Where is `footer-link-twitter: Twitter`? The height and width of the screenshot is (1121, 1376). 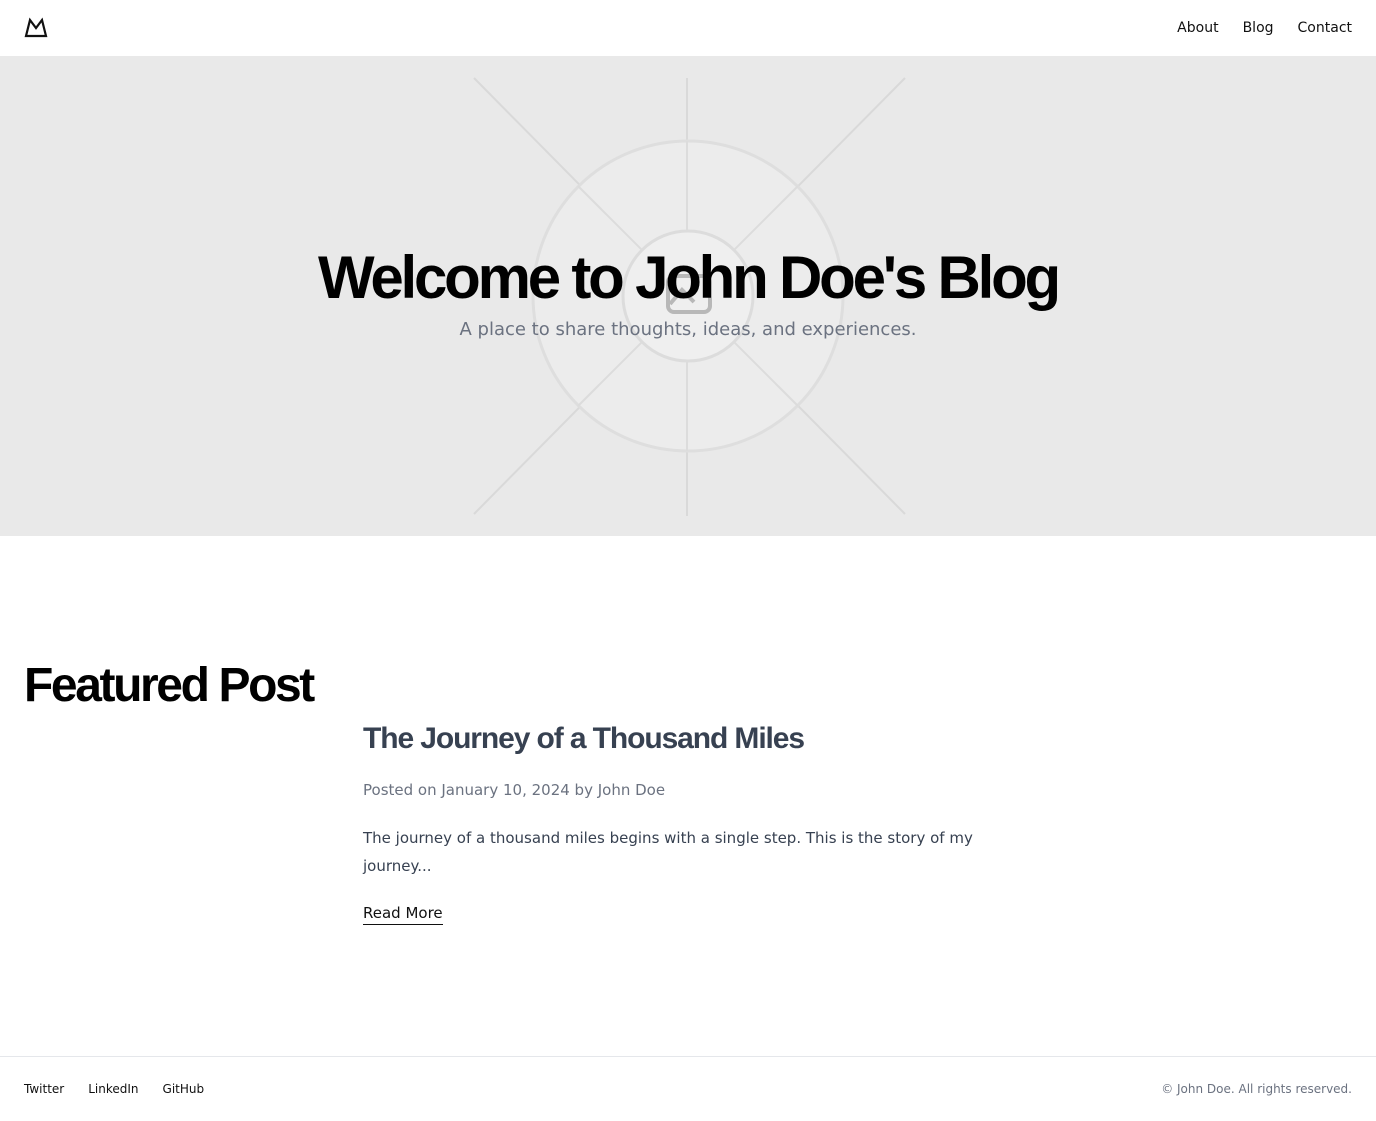 footer-link-twitter: Twitter is located at coordinates (44, 1089).